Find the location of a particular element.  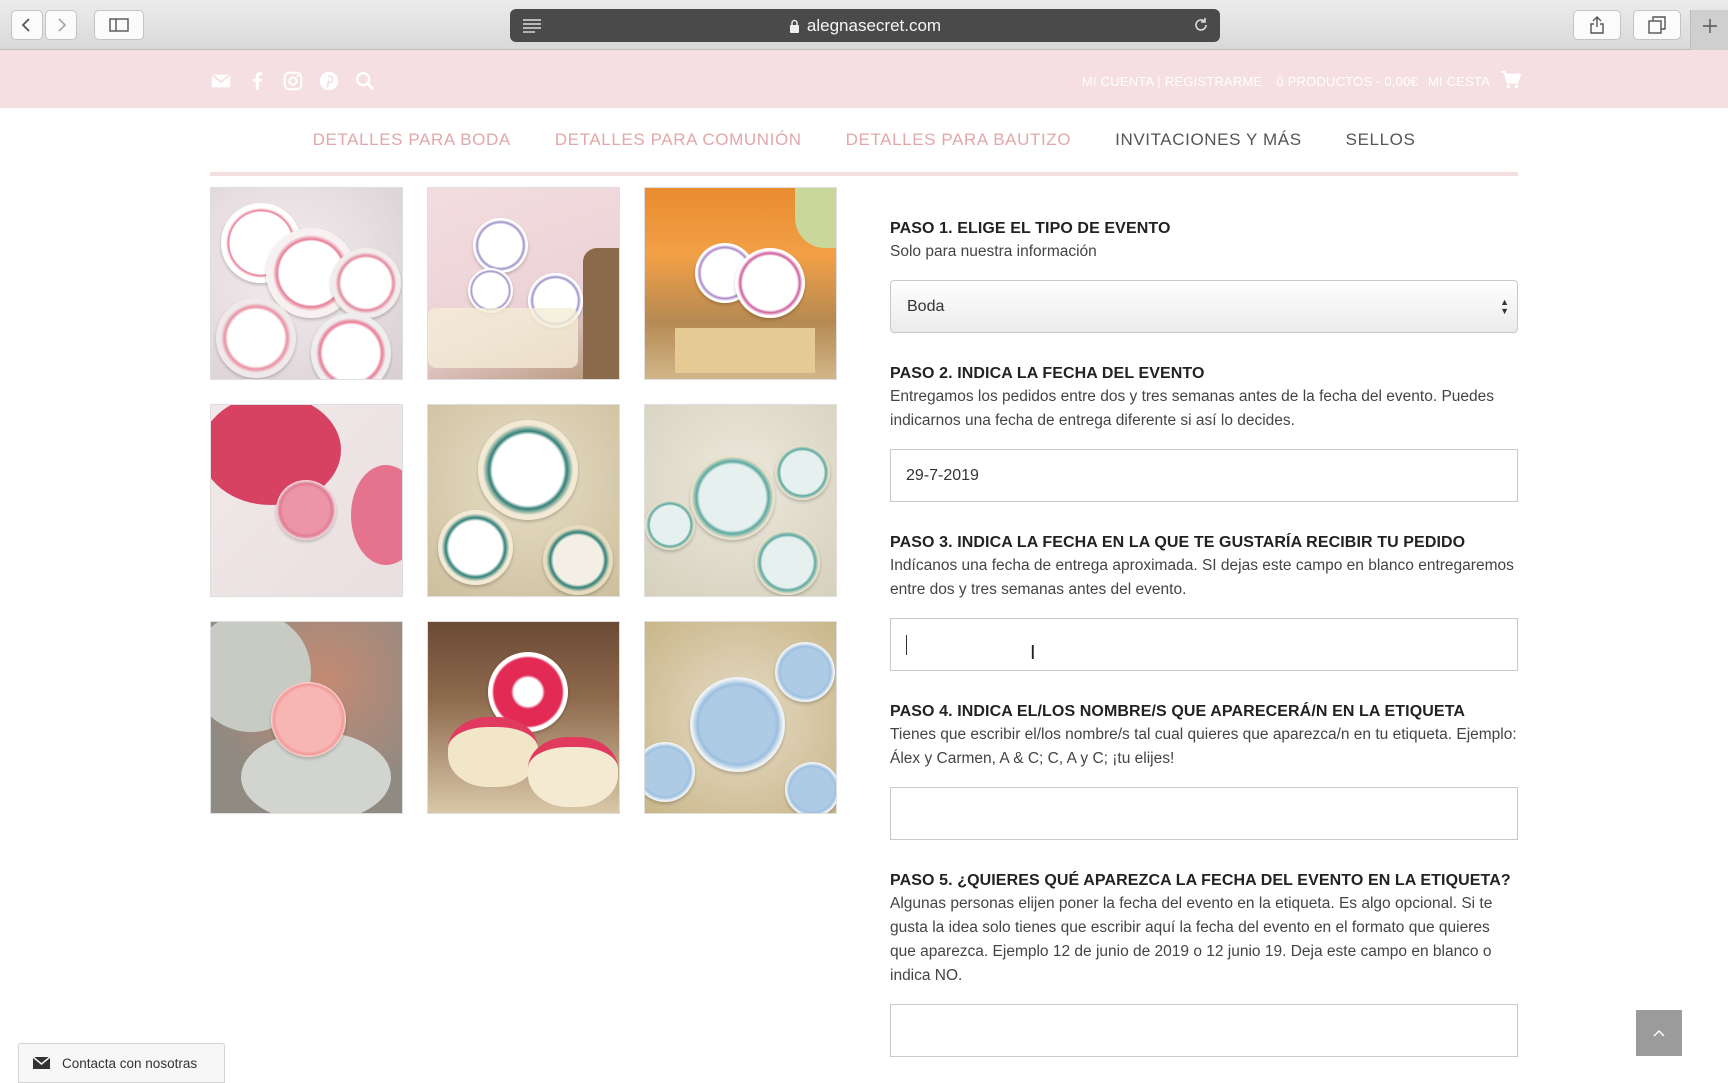

step-1-title: PASO 1. ELIGE EL TIPO DE EVENTO is located at coordinates (1030, 228).